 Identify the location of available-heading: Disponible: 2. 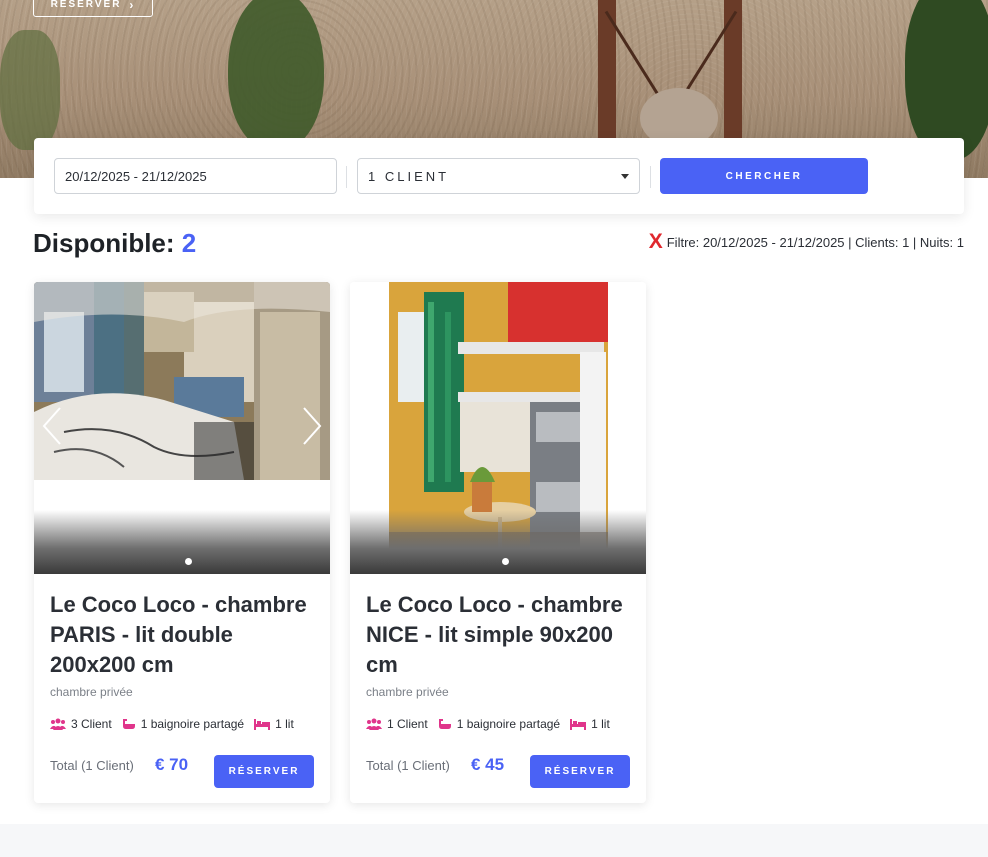
(114, 243).